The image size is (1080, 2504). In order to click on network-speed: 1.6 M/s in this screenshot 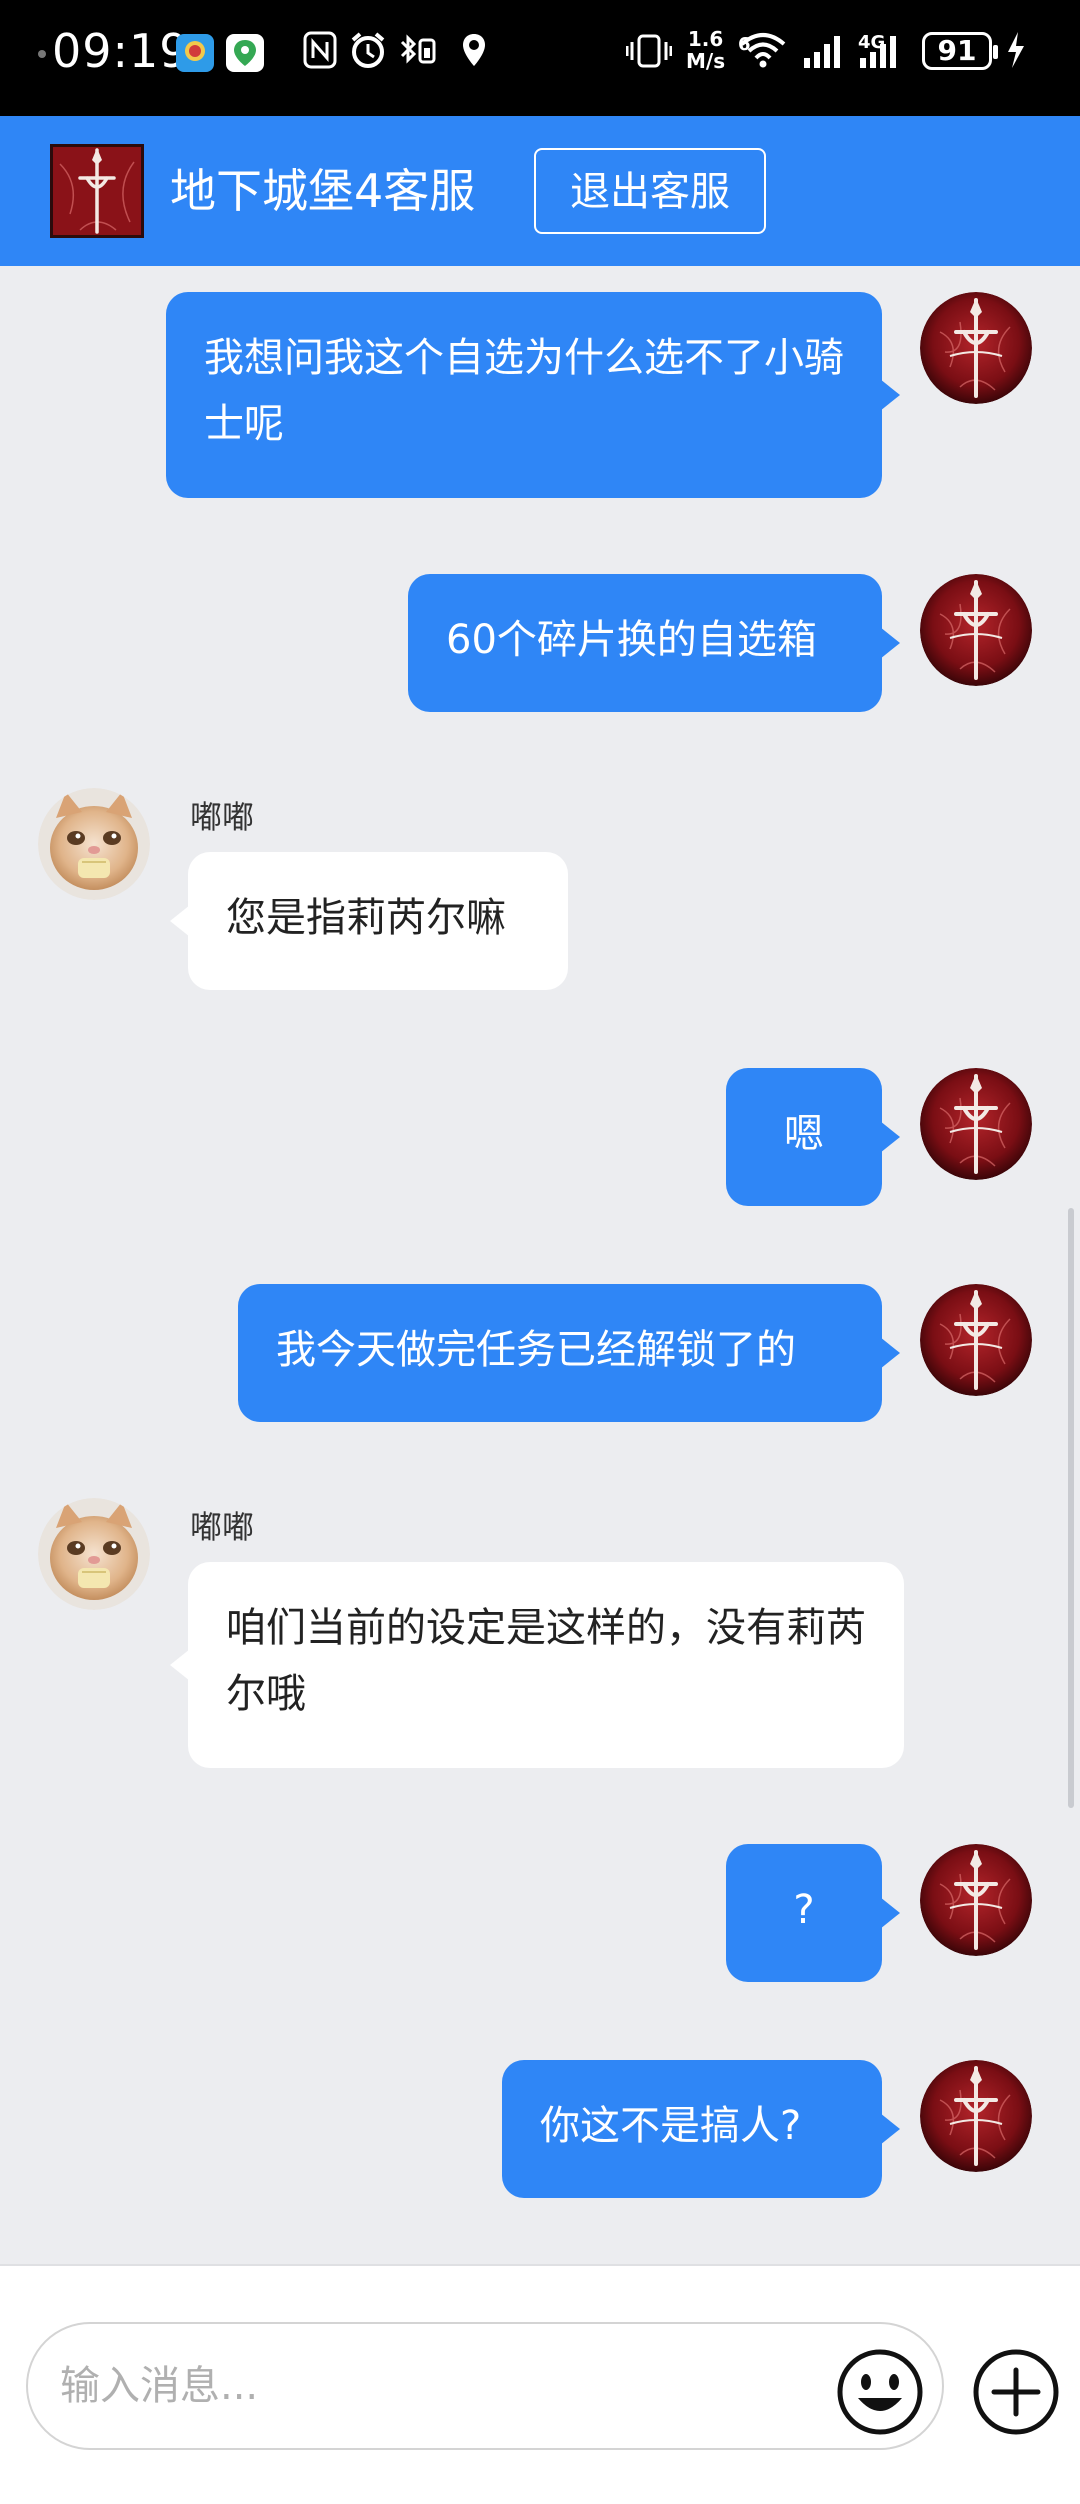, I will do `click(705, 50)`.